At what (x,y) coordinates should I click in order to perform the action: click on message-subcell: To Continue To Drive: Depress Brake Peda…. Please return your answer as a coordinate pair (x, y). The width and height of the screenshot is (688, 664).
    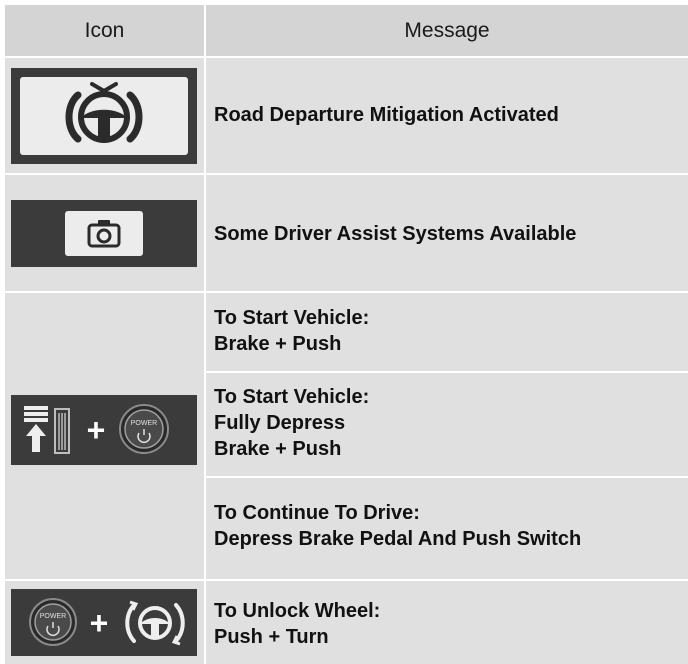
    Looking at the image, I should click on (447, 528).